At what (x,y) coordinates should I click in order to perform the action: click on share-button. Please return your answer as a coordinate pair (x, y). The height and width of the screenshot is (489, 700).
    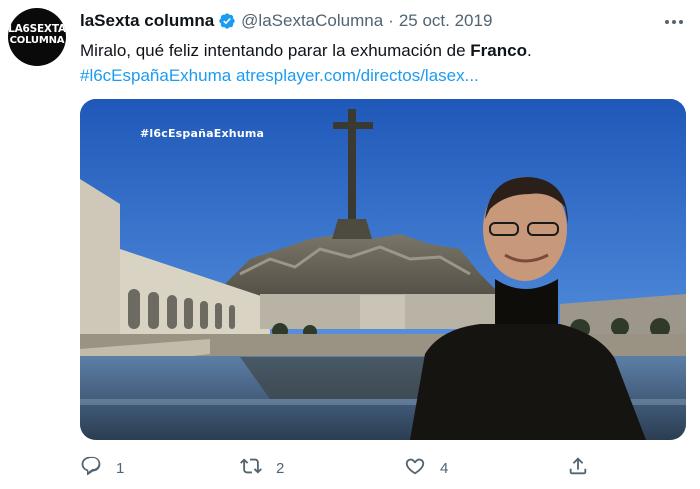
    Looking at the image, I should click on (578, 468).